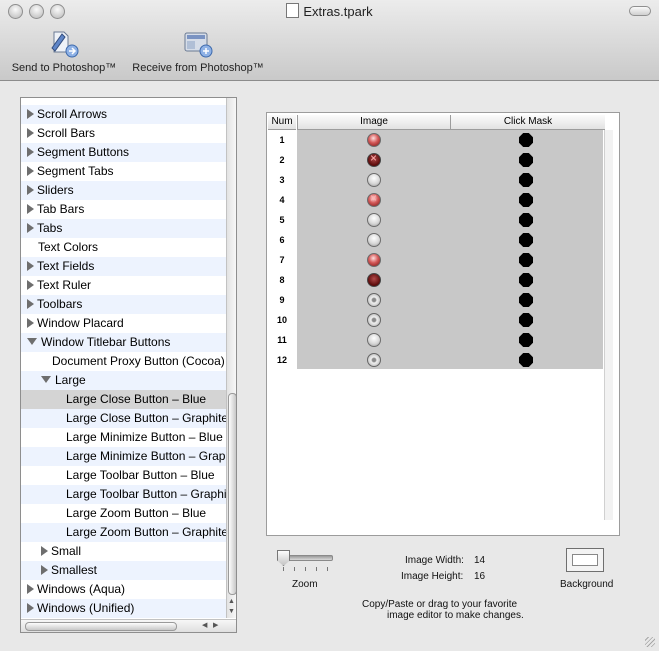  Describe the element at coordinates (126, 323) in the screenshot. I see `tree-item: Window Placard` at that location.